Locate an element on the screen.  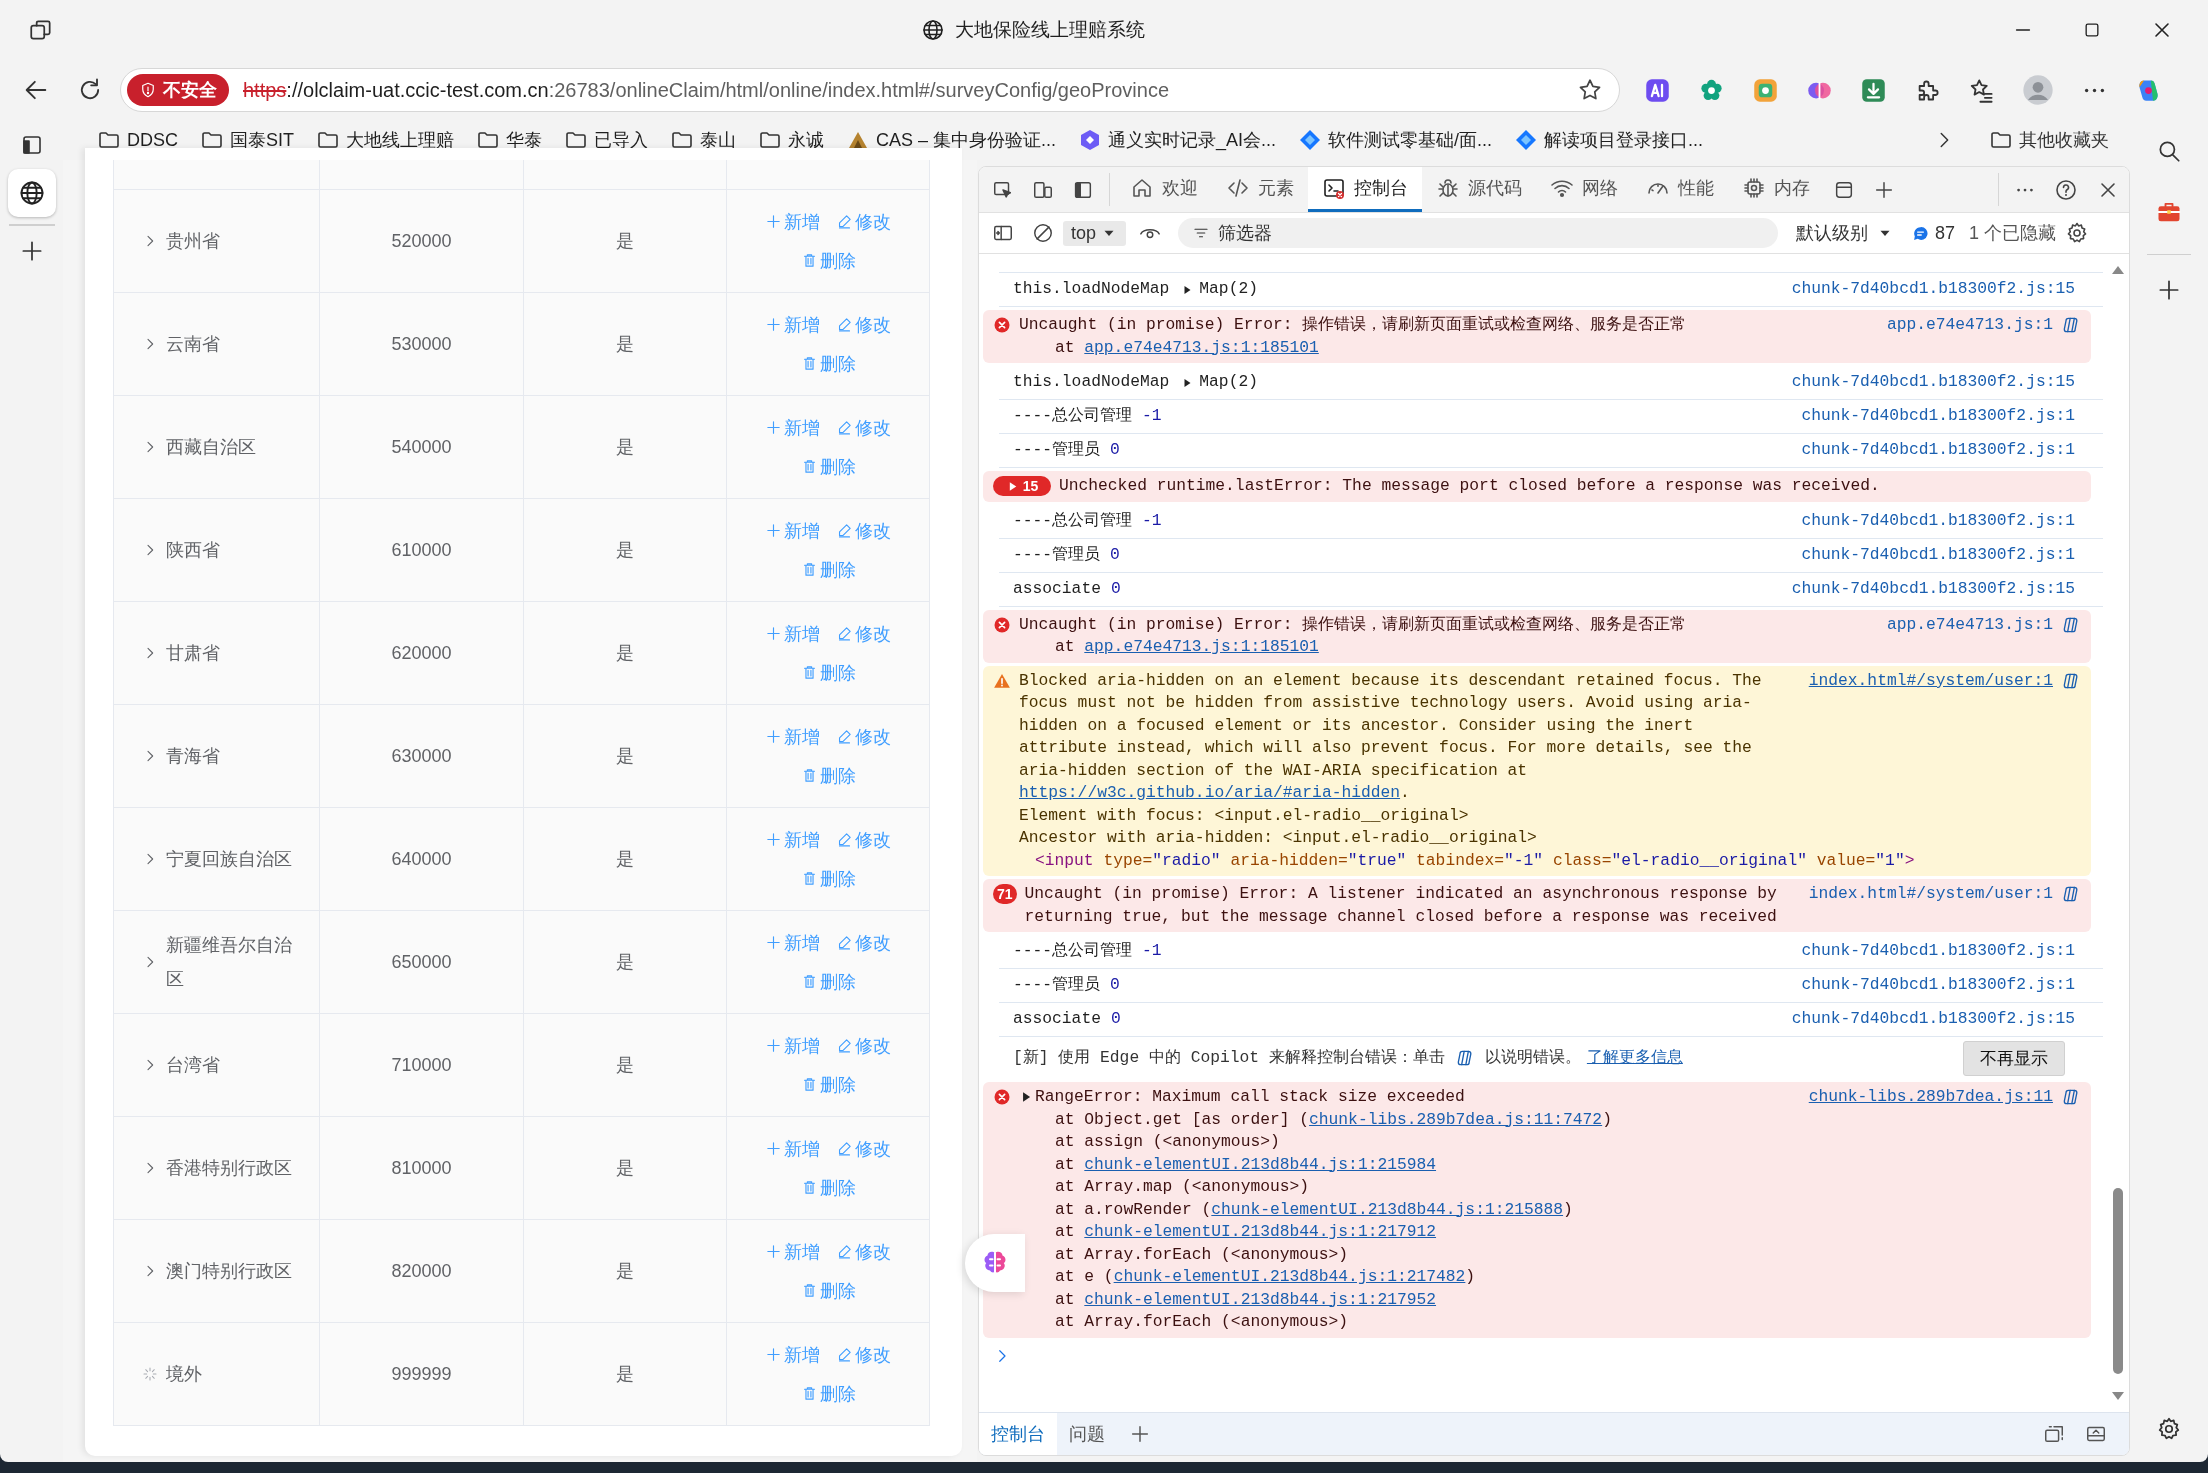
devtools-tab: 内存 is located at coordinates (1776, 189).